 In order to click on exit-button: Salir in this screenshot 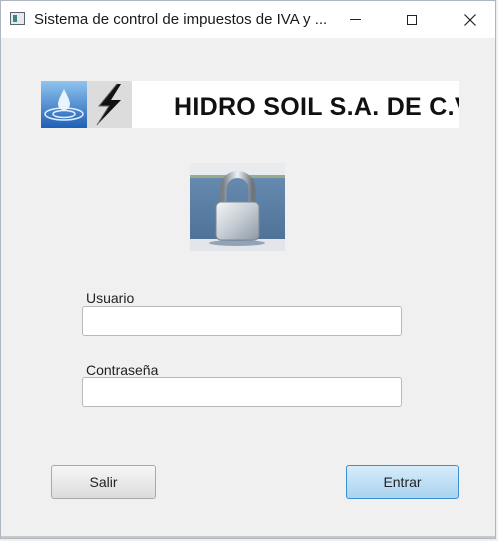, I will do `click(103, 482)`.